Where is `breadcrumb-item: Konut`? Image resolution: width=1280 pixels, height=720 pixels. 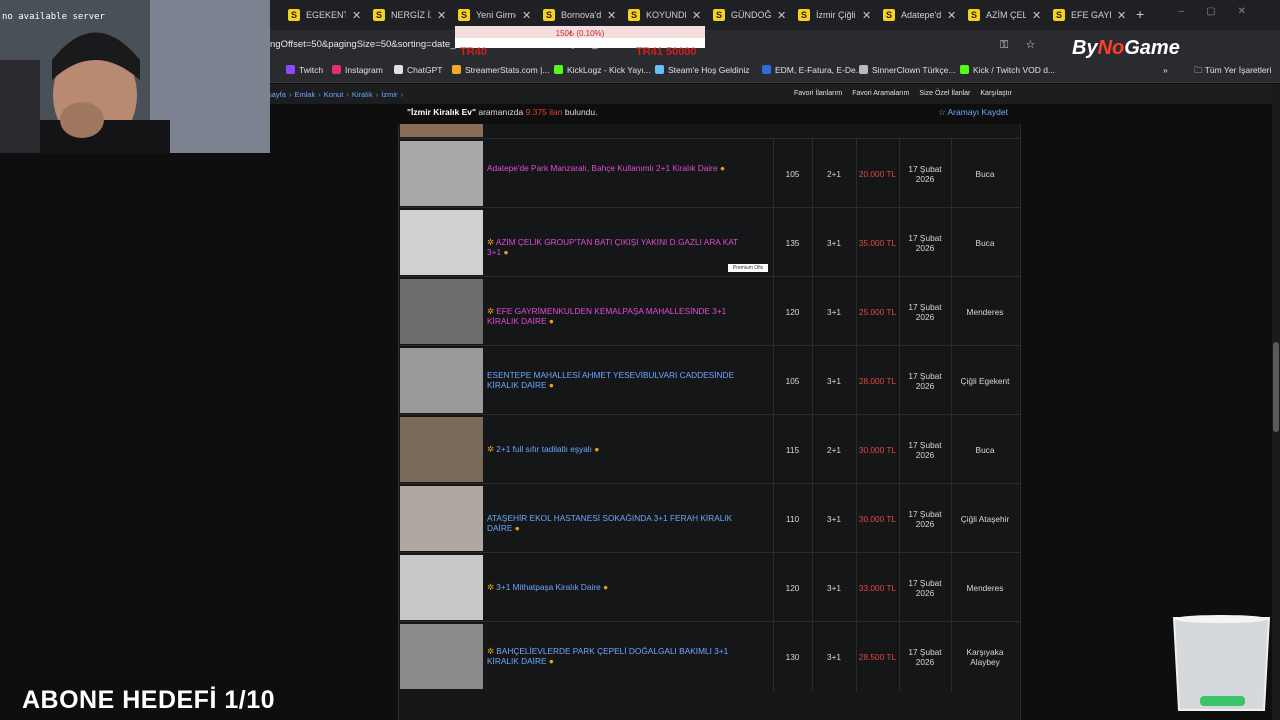 breadcrumb-item: Konut is located at coordinates (334, 94).